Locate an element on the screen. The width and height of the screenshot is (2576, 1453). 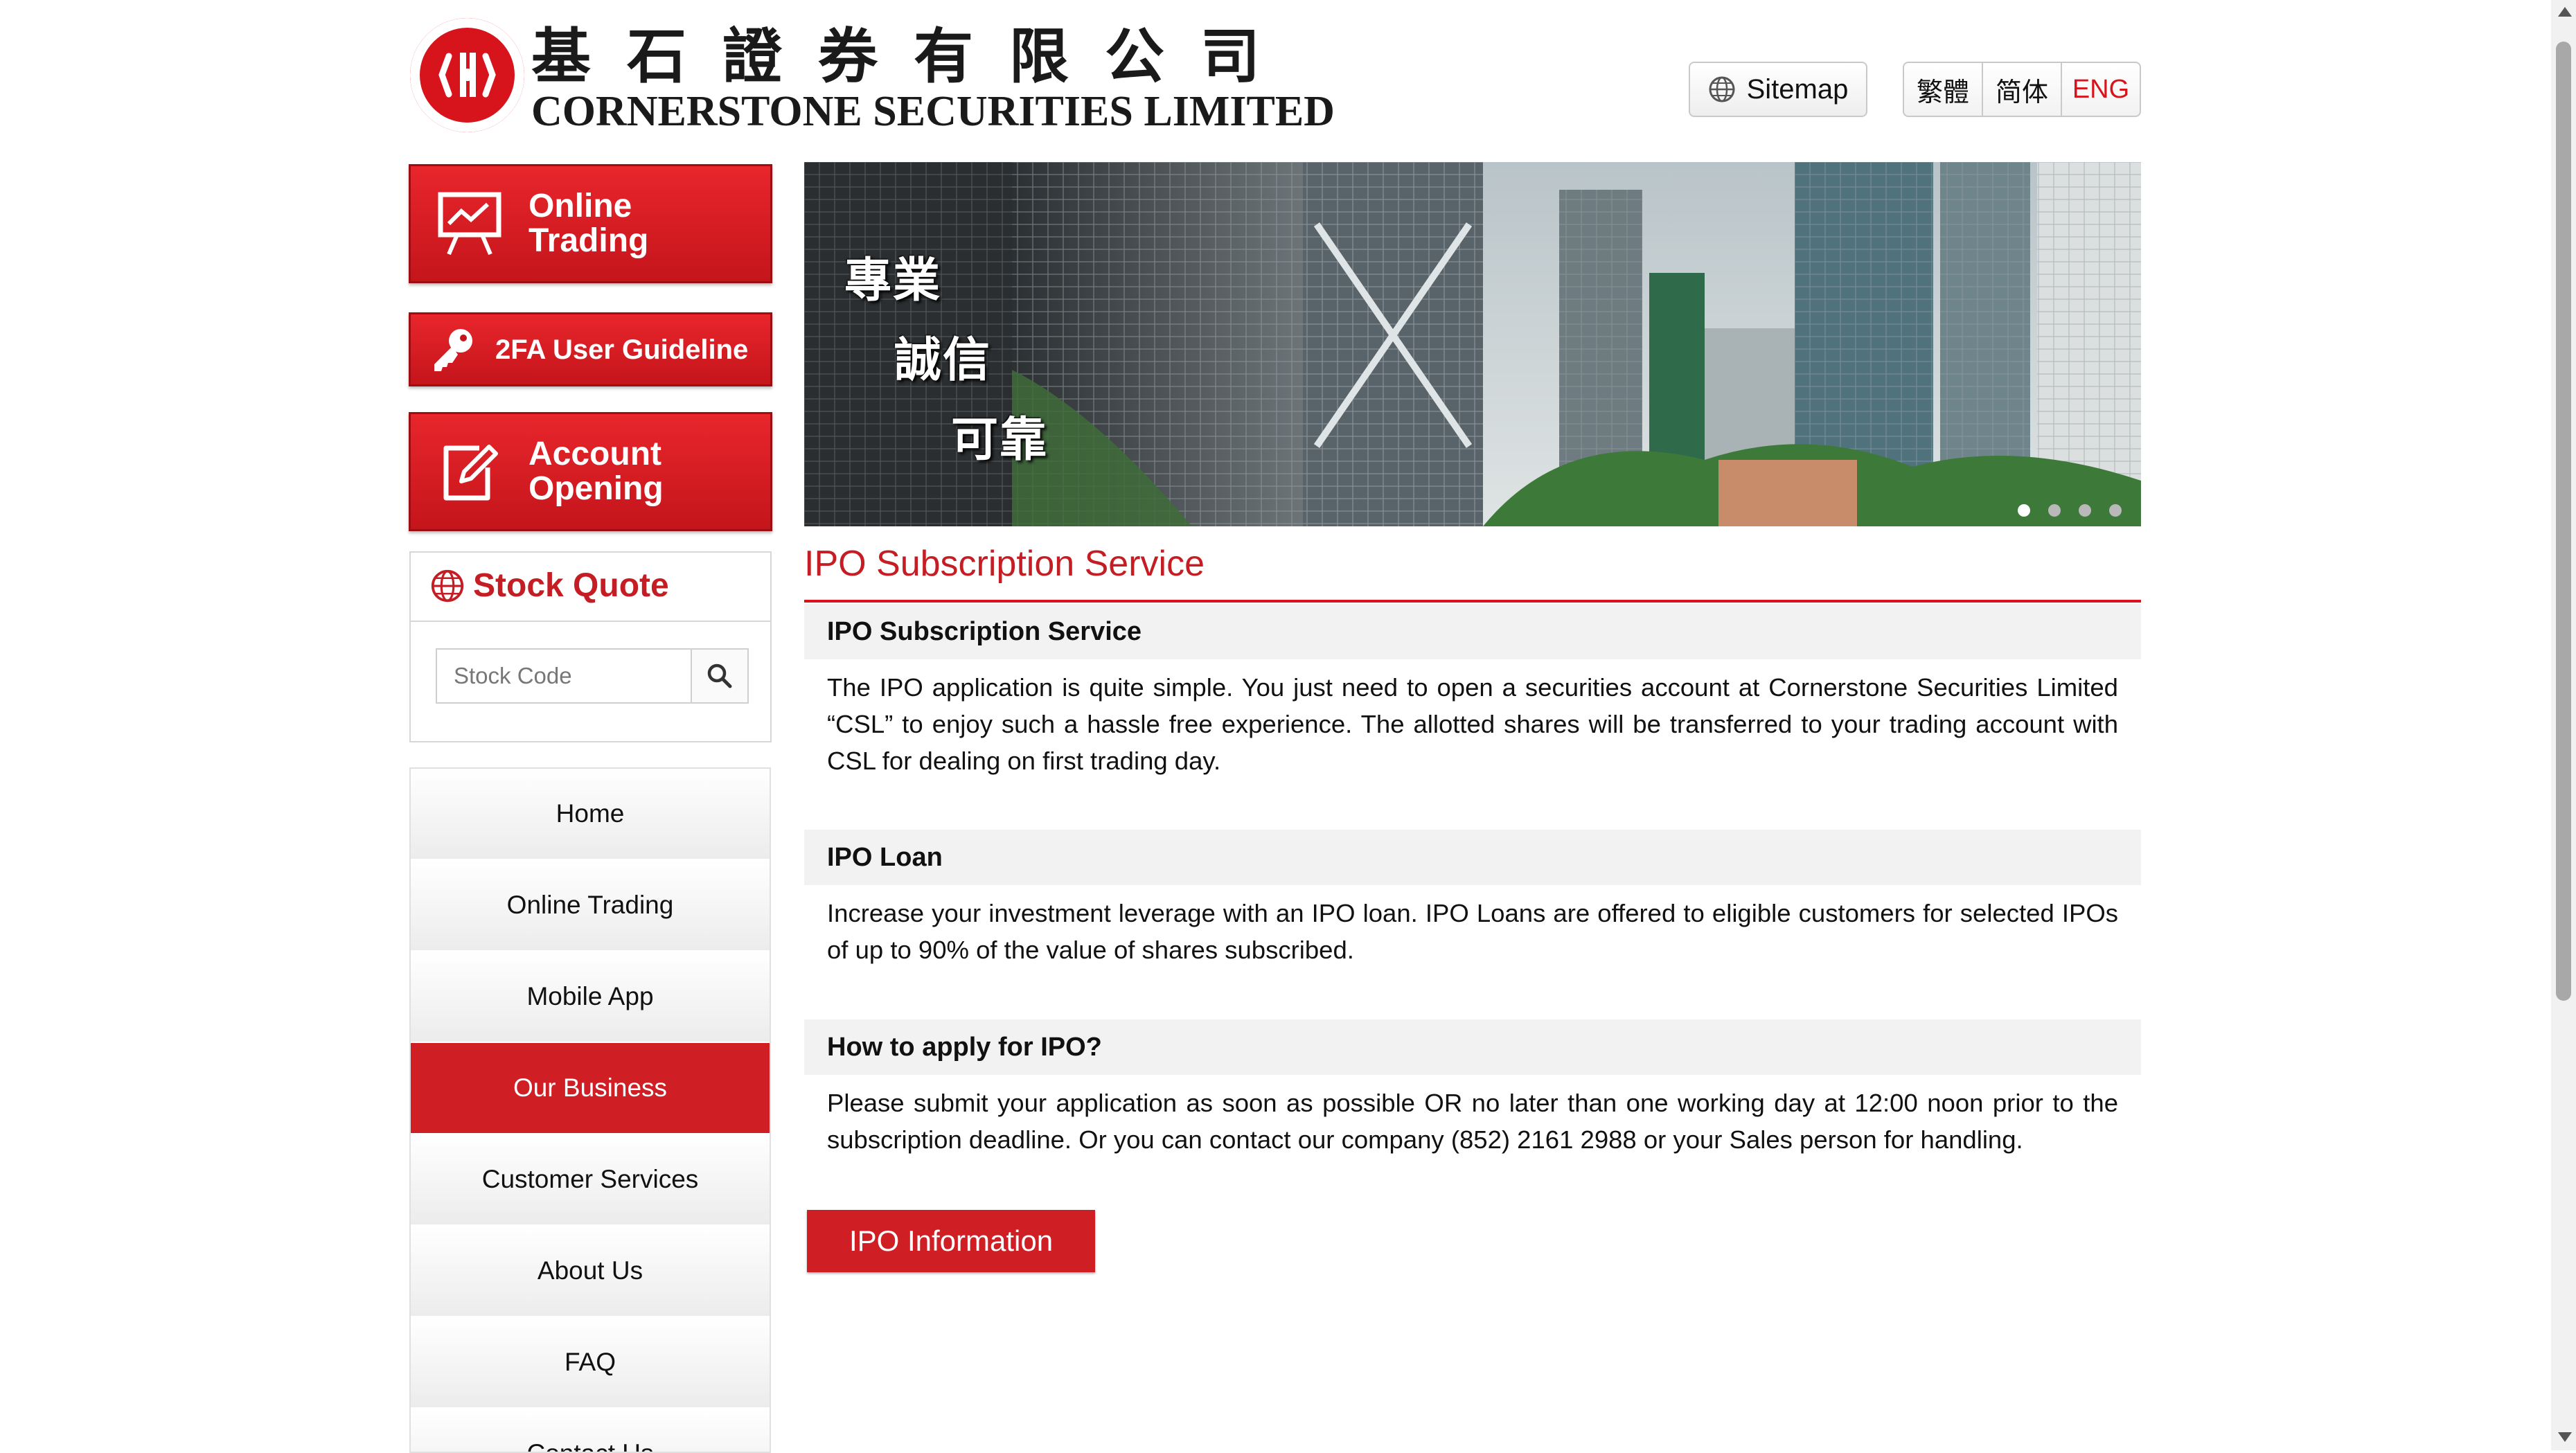
edit-form-icon is located at coordinates (470, 473).